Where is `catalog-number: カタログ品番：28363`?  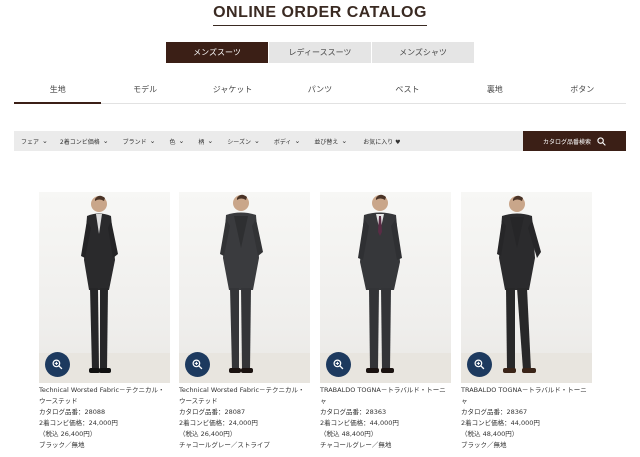 catalog-number: カタログ品番：28363 is located at coordinates (353, 412).